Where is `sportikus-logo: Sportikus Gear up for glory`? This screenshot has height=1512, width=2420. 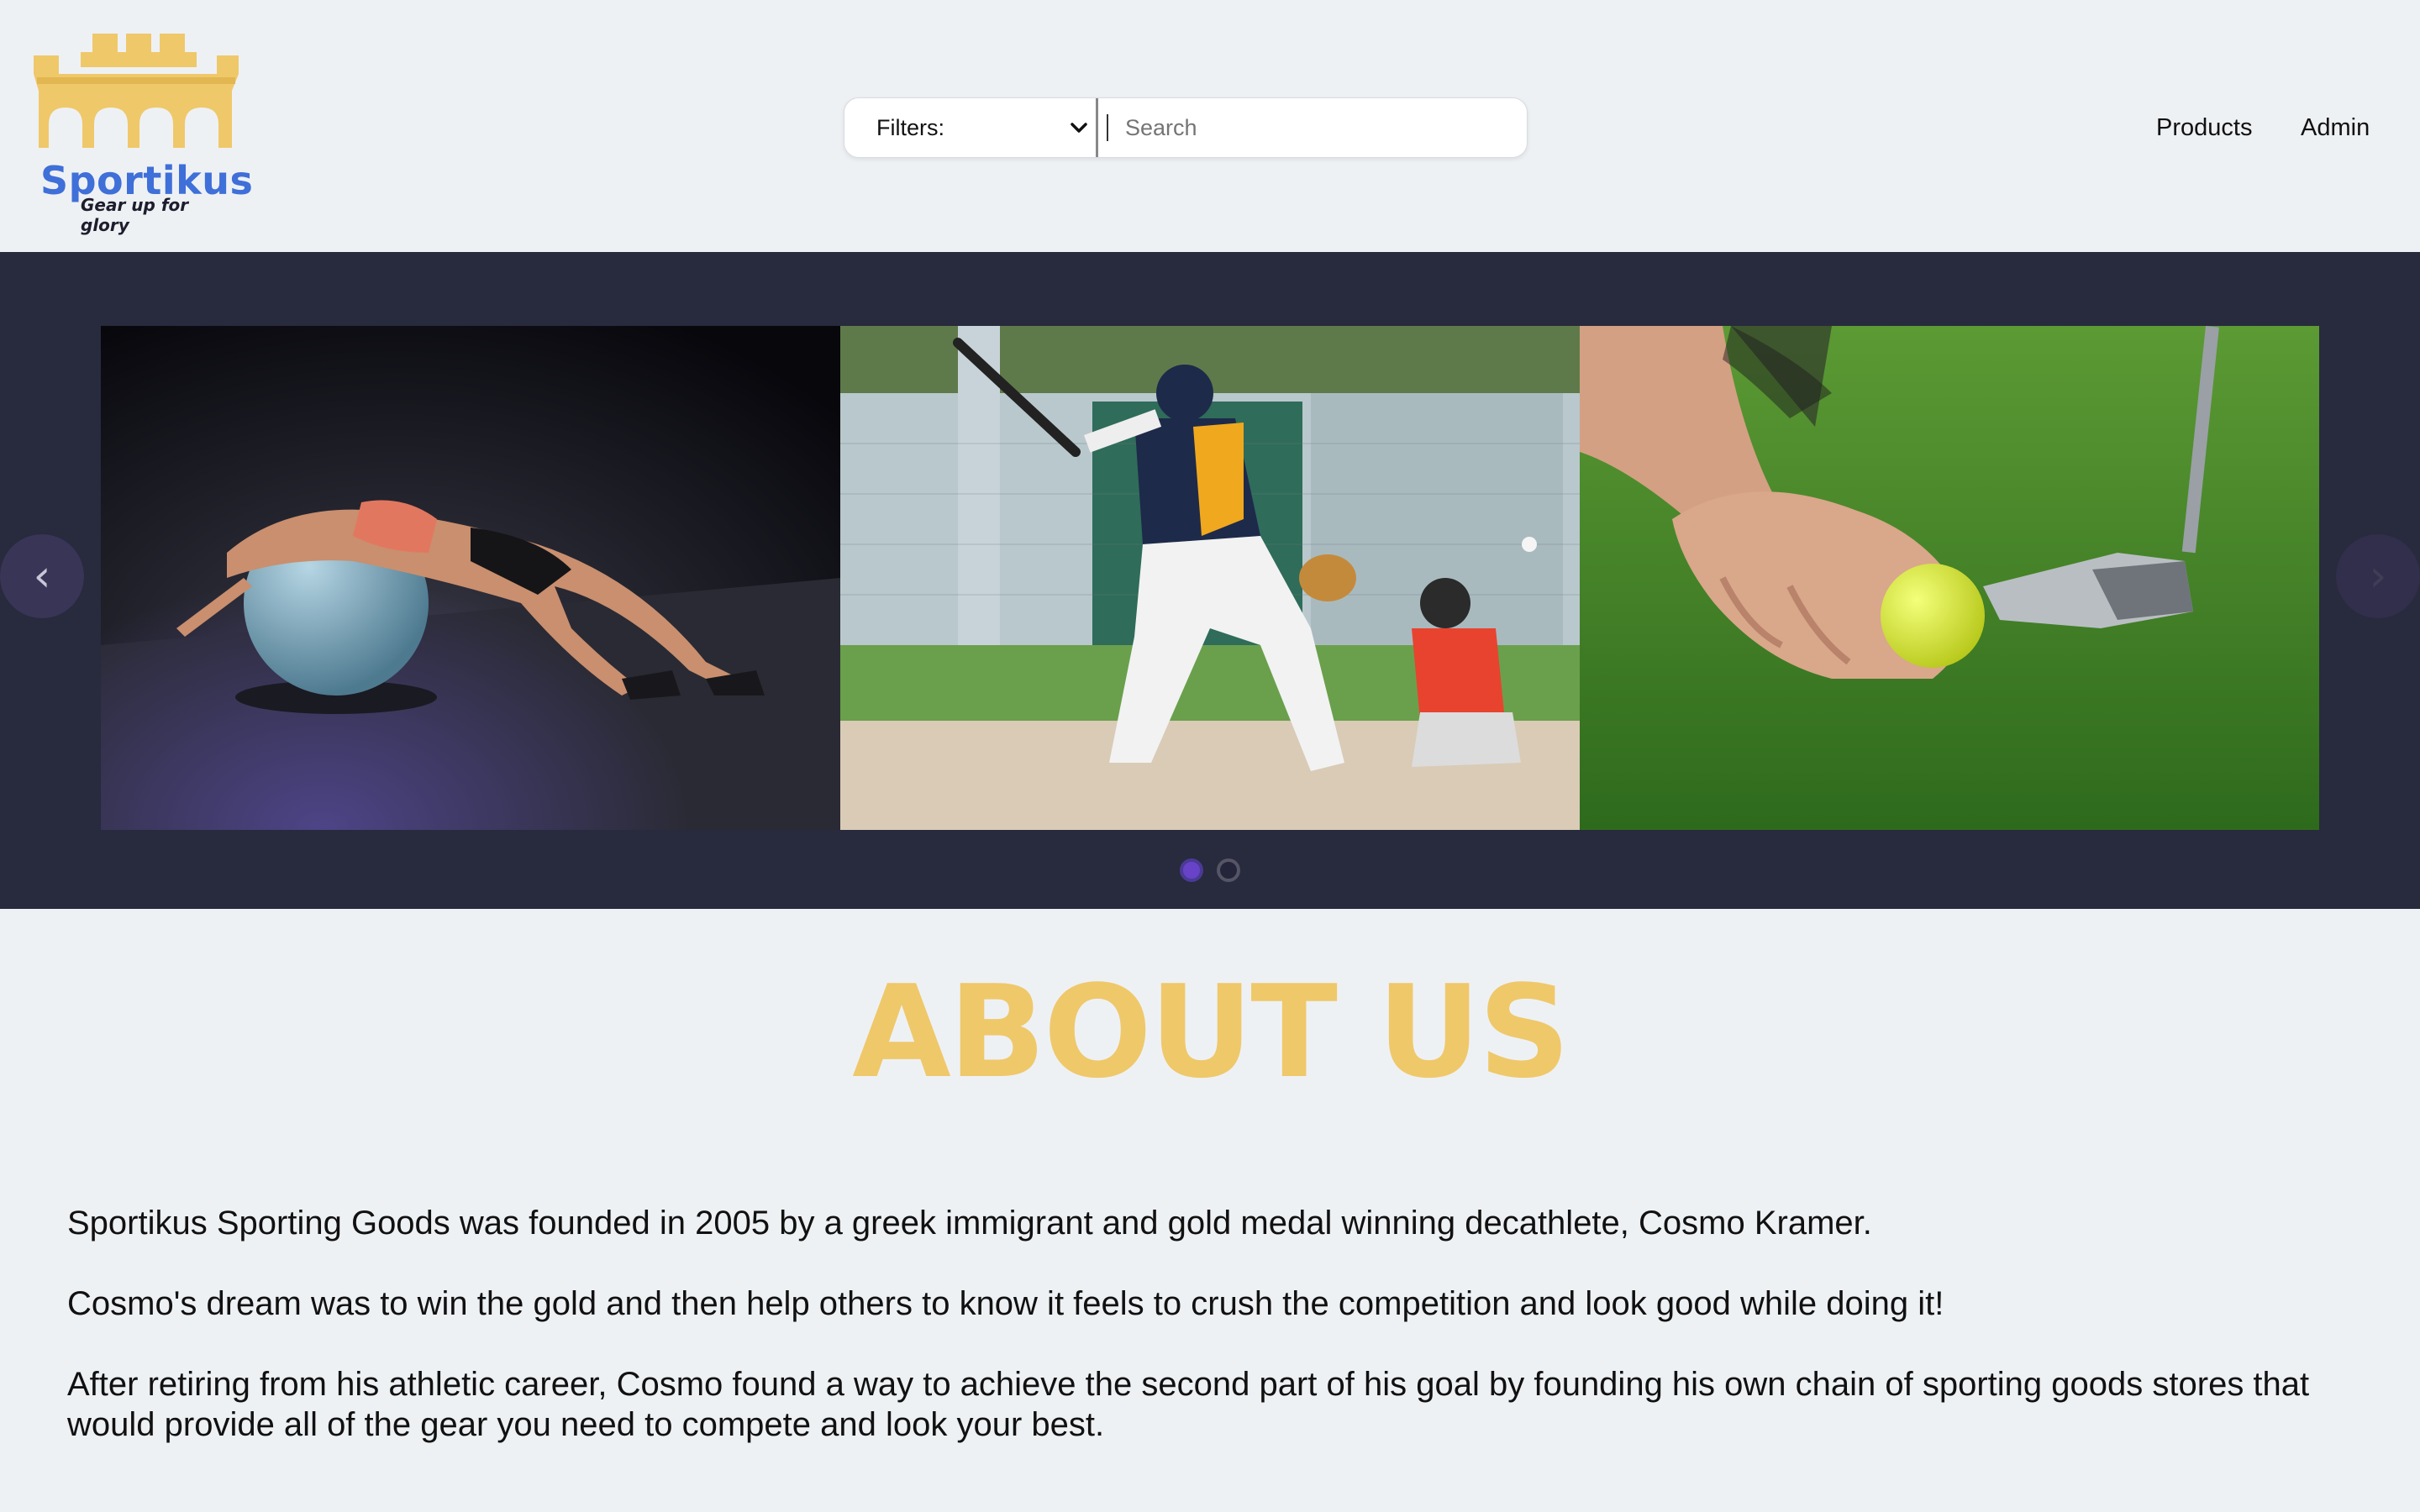 sportikus-logo: Sportikus Gear up for glory is located at coordinates (142, 132).